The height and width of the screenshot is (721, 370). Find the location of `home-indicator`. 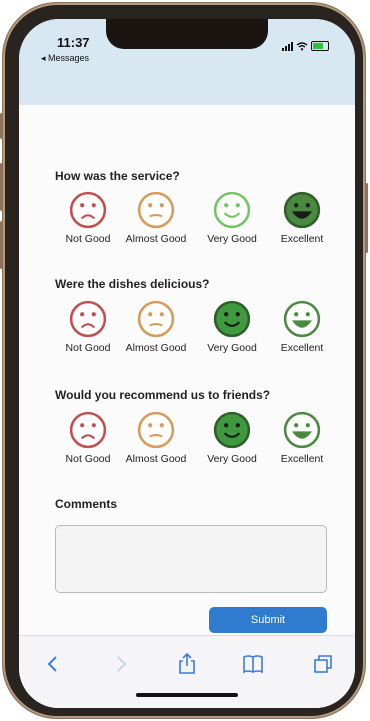

home-indicator is located at coordinates (187, 695).